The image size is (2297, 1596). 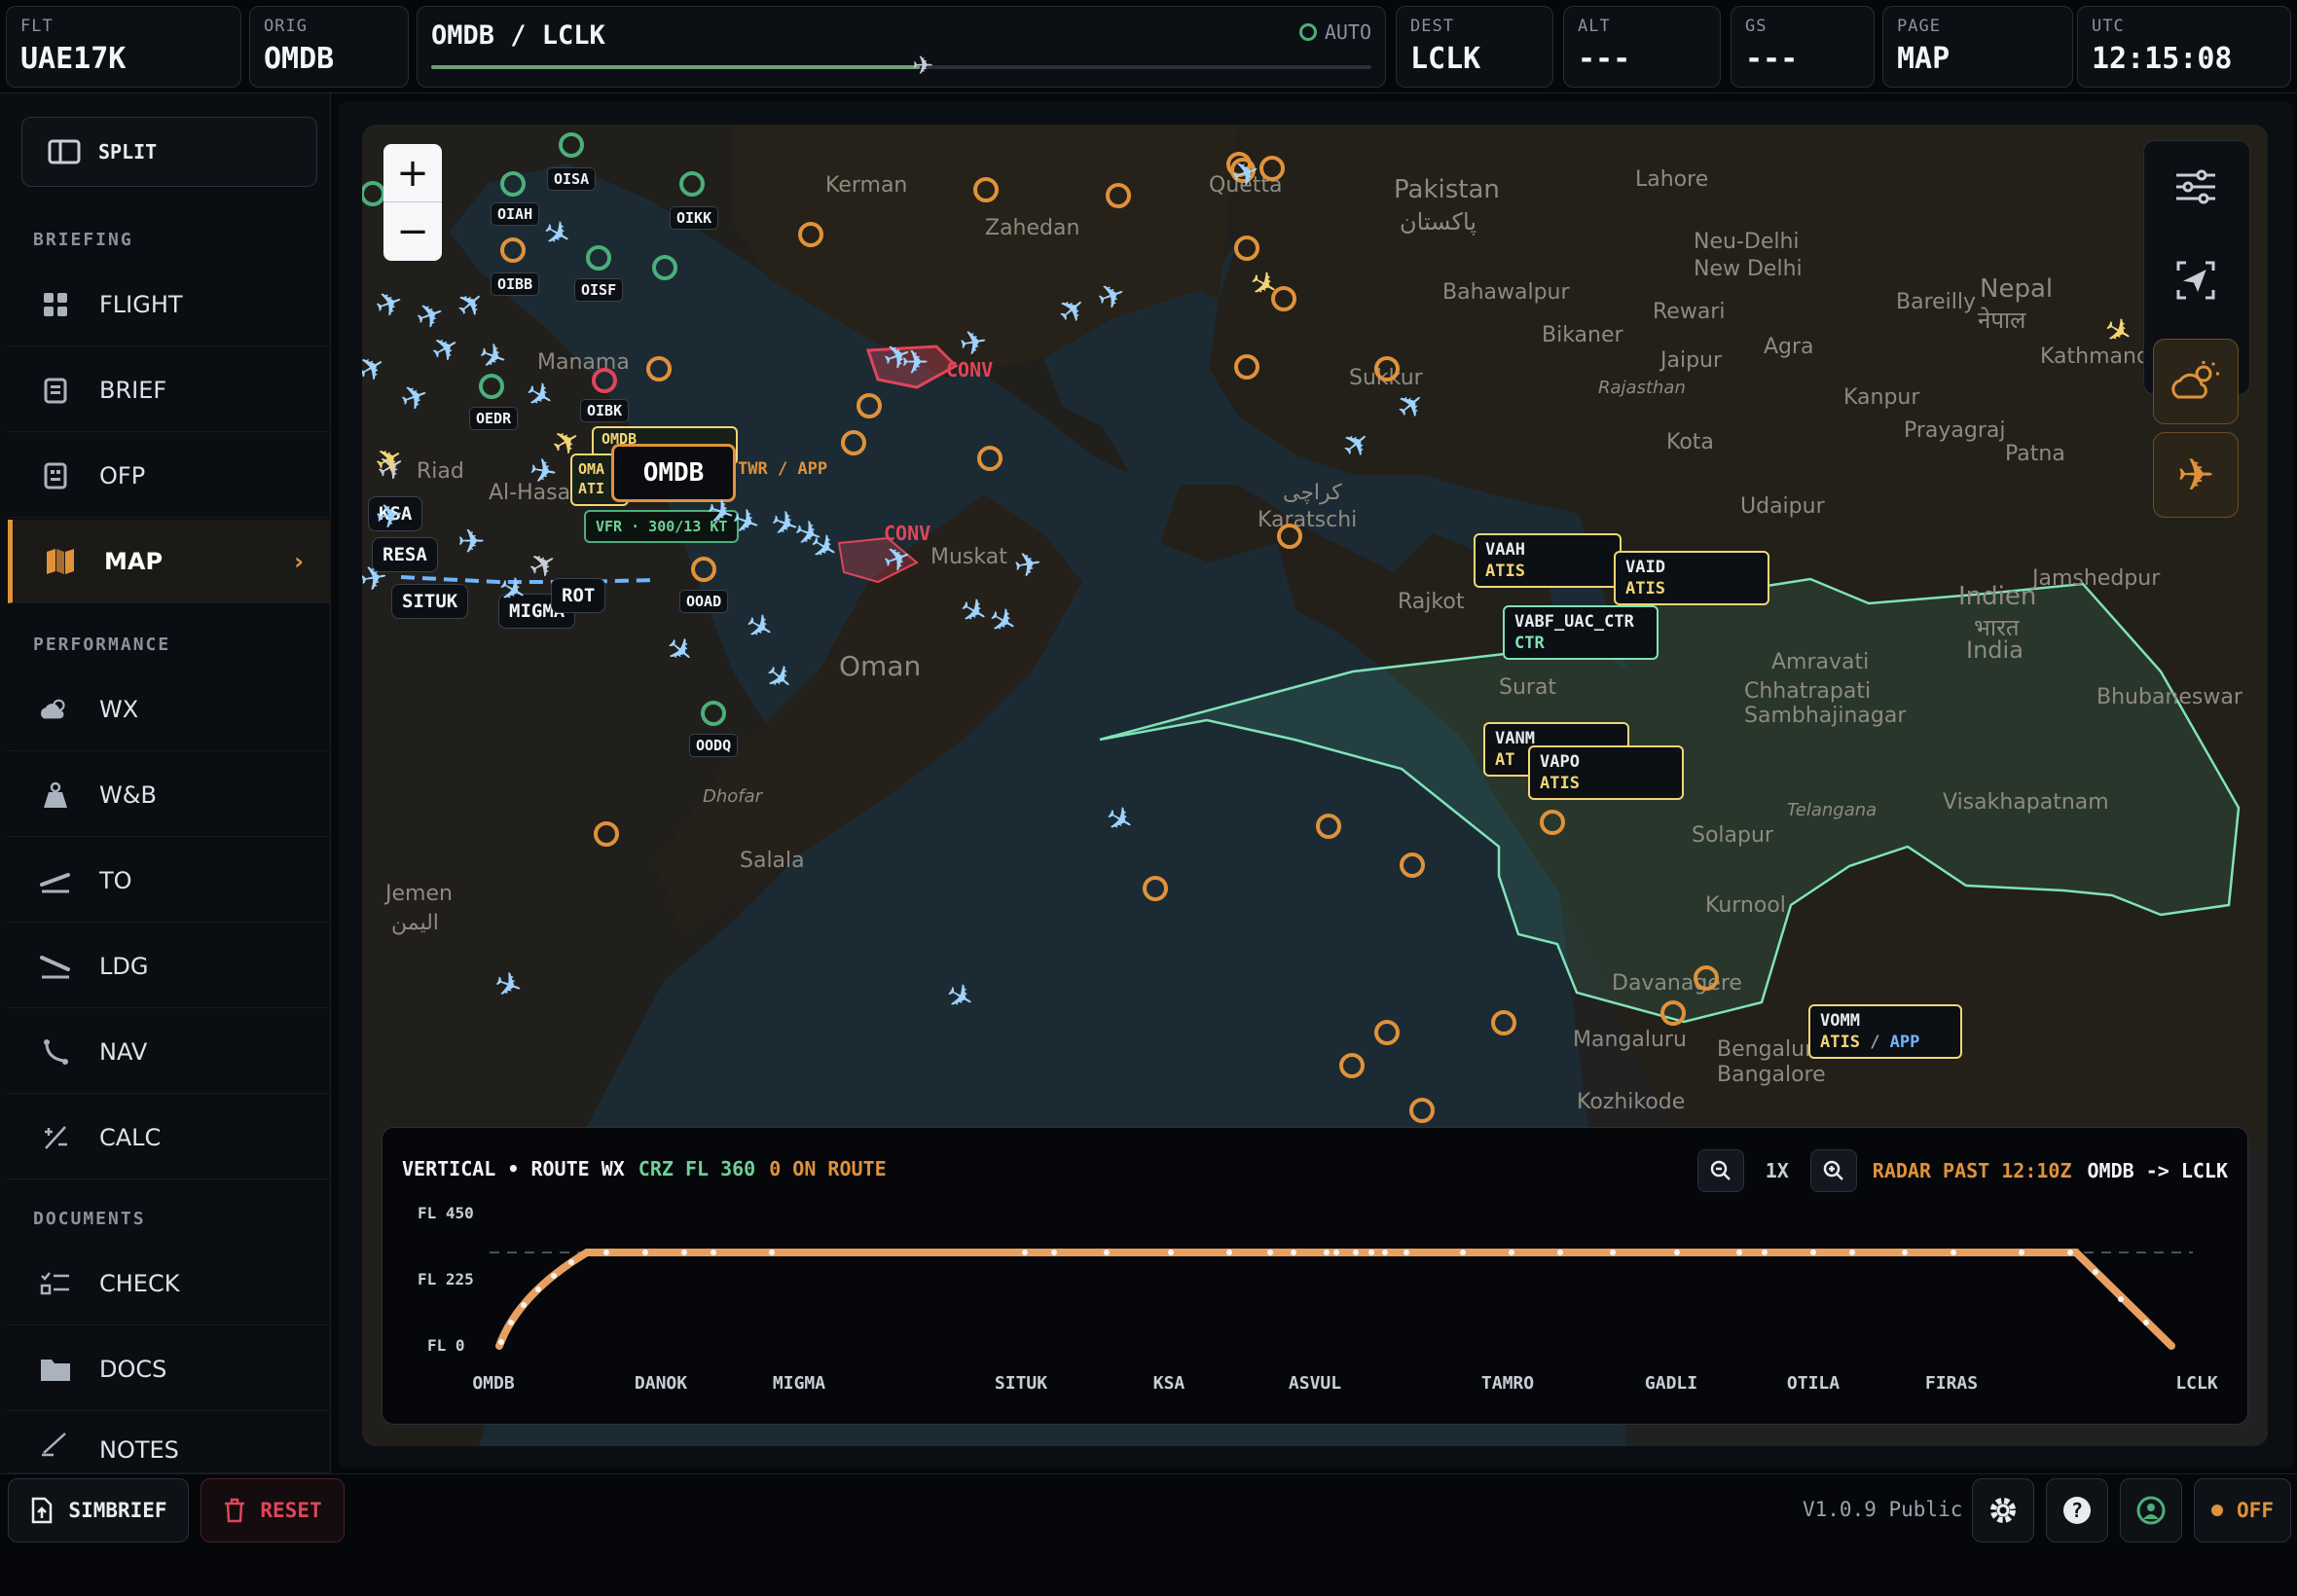 What do you see at coordinates (1335, 1299) in the screenshot?
I see `vertical-profile-path` at bounding box center [1335, 1299].